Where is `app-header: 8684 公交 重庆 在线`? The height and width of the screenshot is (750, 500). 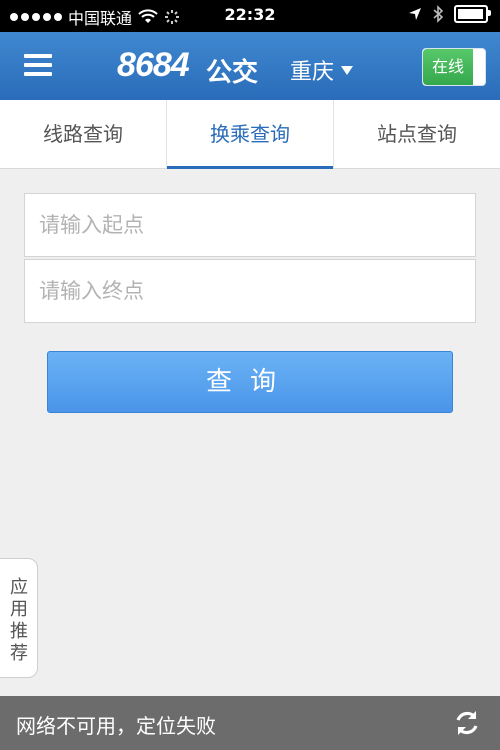 app-header: 8684 公交 重庆 在线 is located at coordinates (250, 66).